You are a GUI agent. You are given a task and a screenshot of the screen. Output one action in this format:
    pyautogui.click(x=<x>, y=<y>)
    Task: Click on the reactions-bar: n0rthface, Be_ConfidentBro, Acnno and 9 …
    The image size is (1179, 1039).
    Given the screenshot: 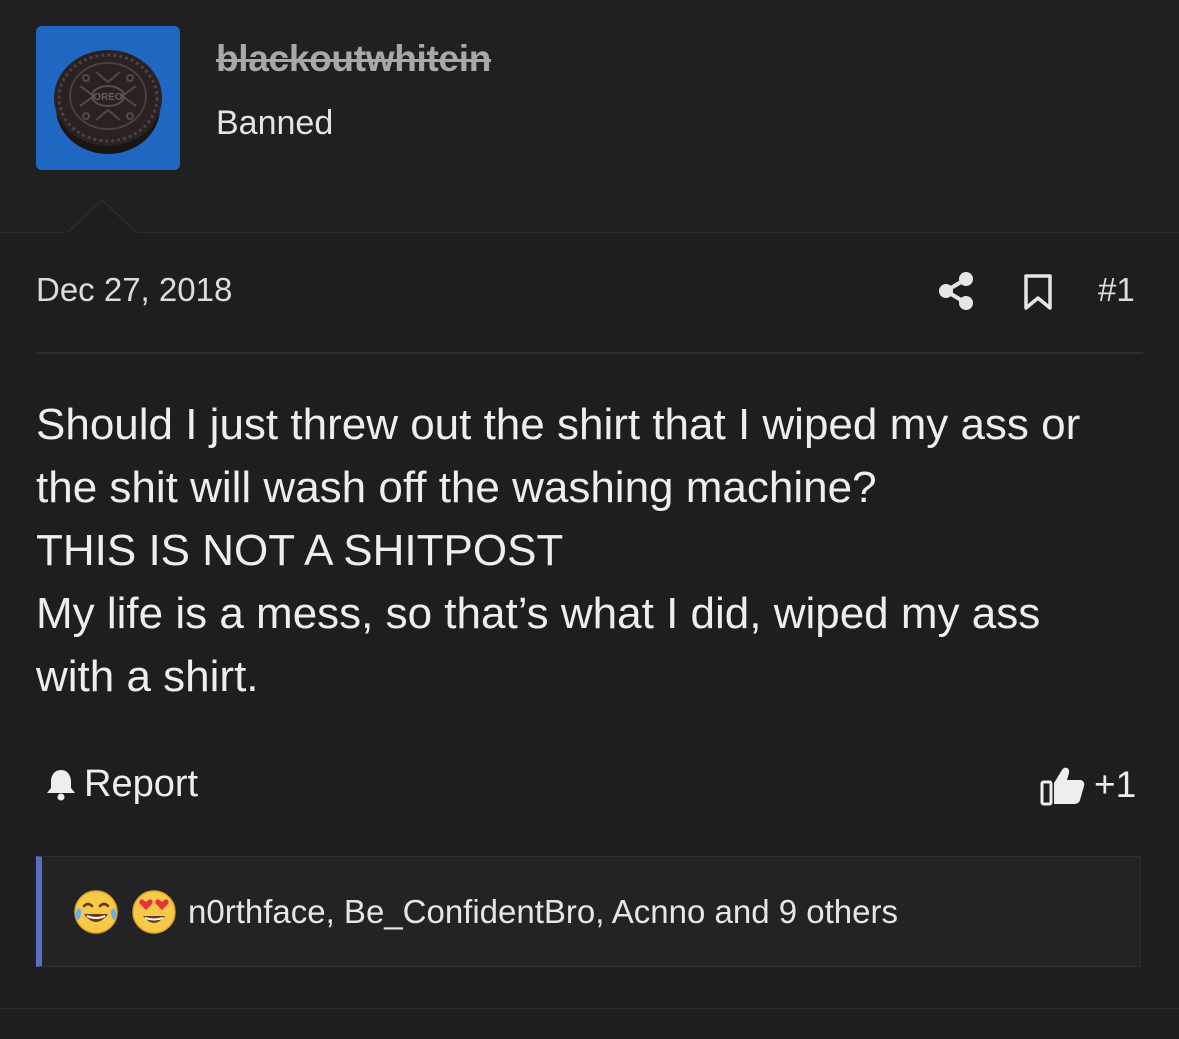 What is the action you would take?
    pyautogui.click(x=588, y=911)
    